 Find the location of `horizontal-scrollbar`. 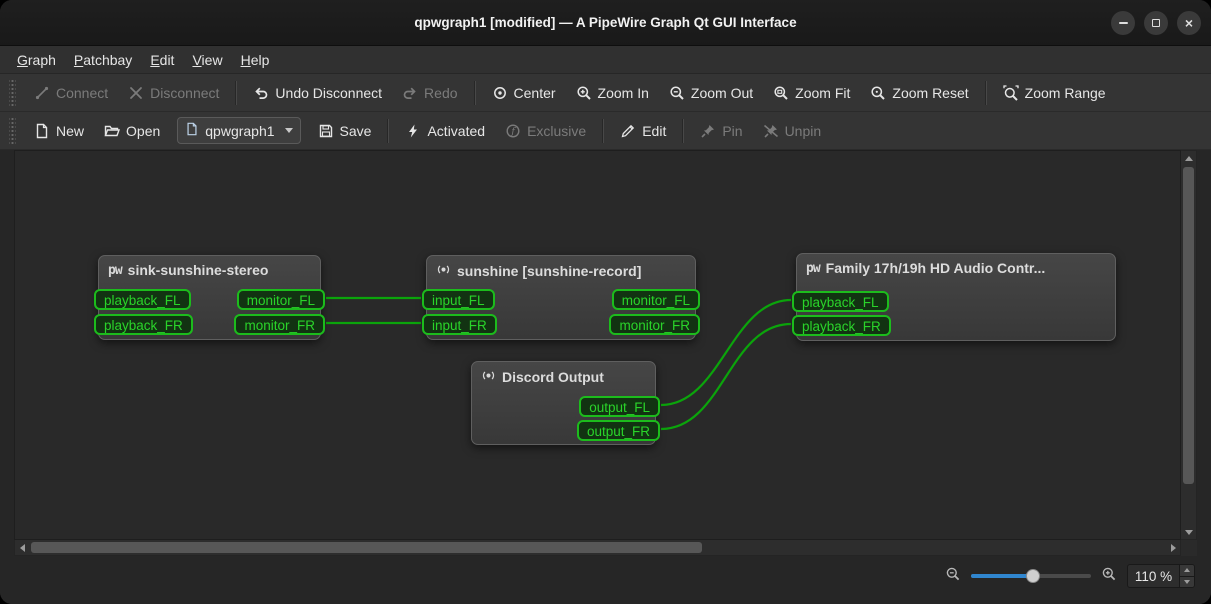

horizontal-scrollbar is located at coordinates (597, 548).